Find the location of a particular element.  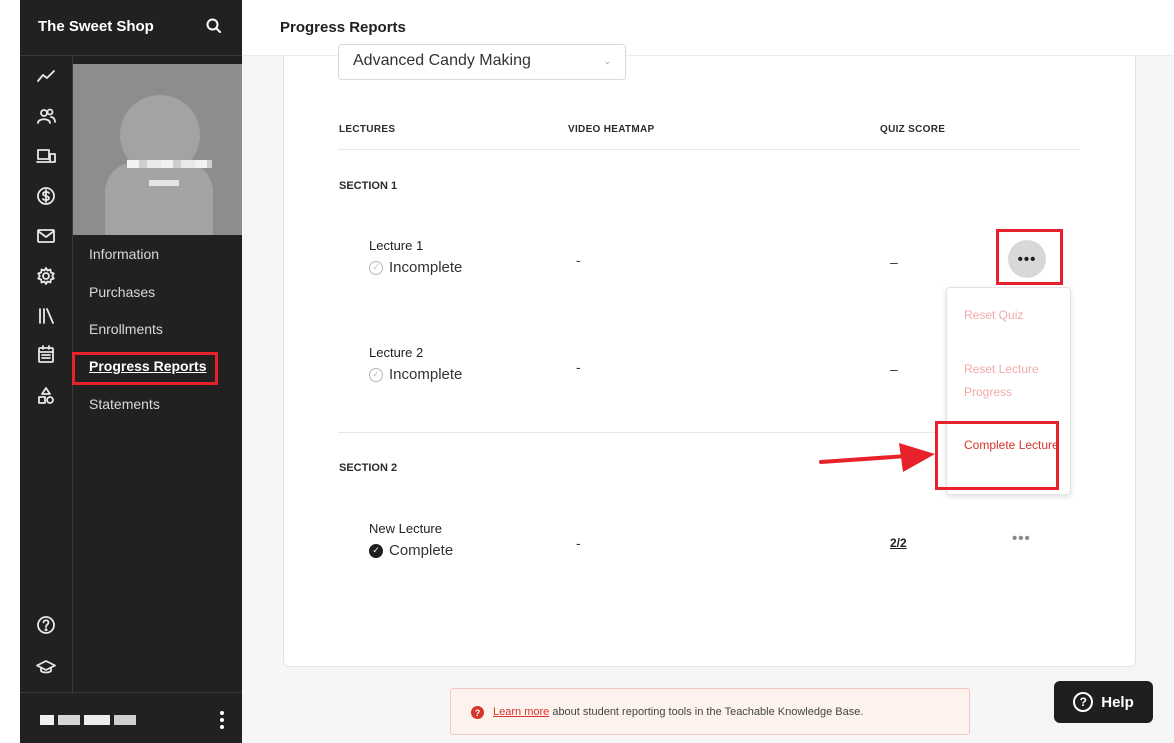

mail-icon is located at coordinates (46, 236).